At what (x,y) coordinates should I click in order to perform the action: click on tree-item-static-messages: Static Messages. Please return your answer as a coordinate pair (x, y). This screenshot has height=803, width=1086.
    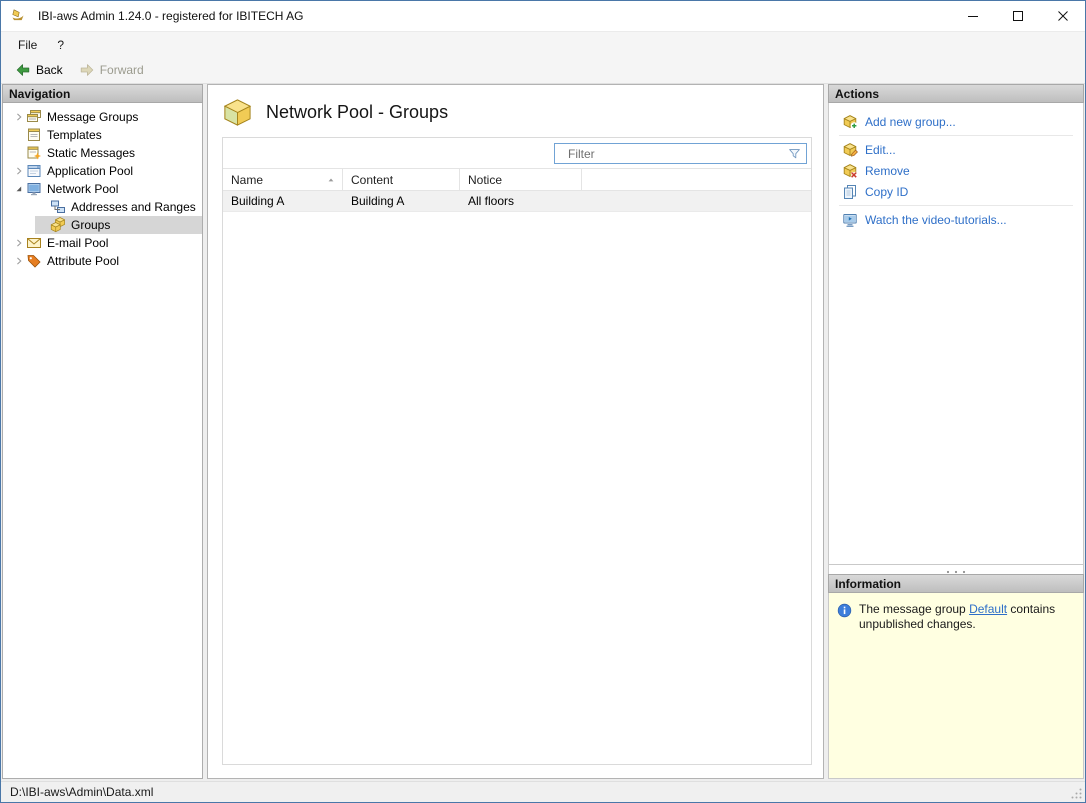
    Looking at the image, I should click on (106, 153).